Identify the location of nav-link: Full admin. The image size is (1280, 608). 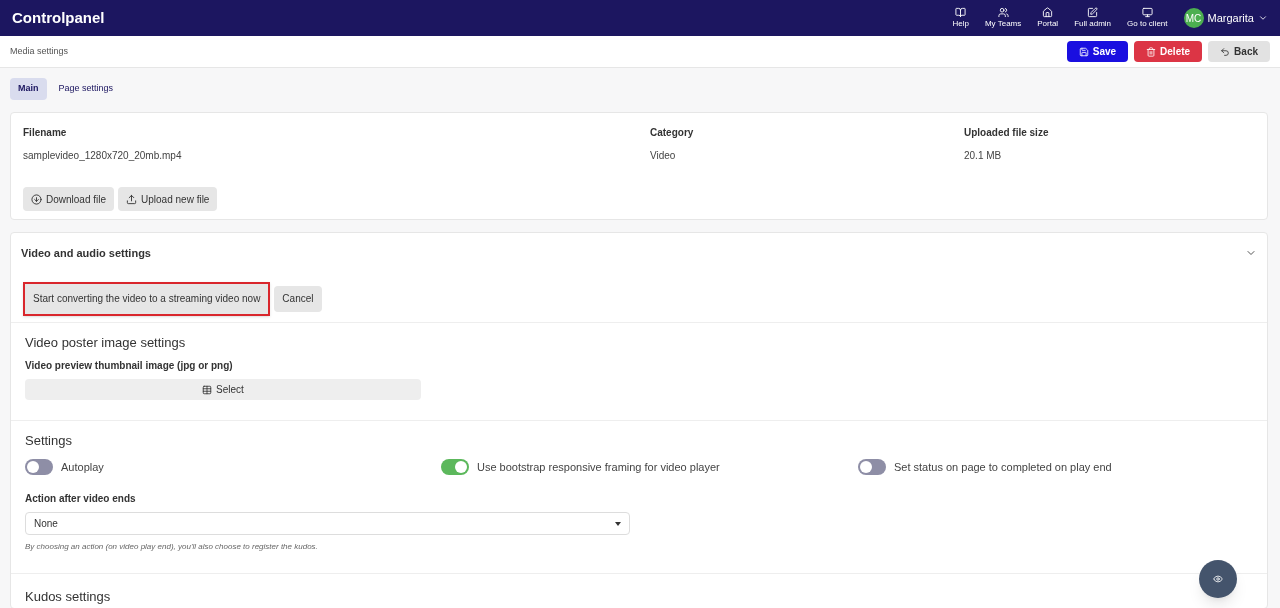
(1093, 18).